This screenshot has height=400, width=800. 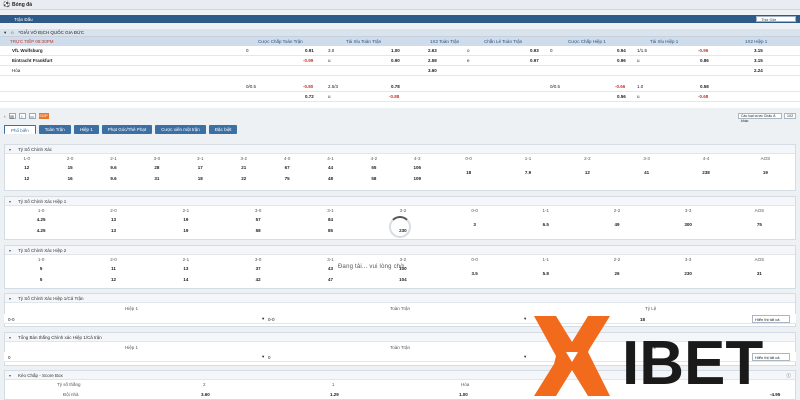 What do you see at coordinates (86, 129) in the screenshot?
I see `tab-first-half: Hiệp 1` at bounding box center [86, 129].